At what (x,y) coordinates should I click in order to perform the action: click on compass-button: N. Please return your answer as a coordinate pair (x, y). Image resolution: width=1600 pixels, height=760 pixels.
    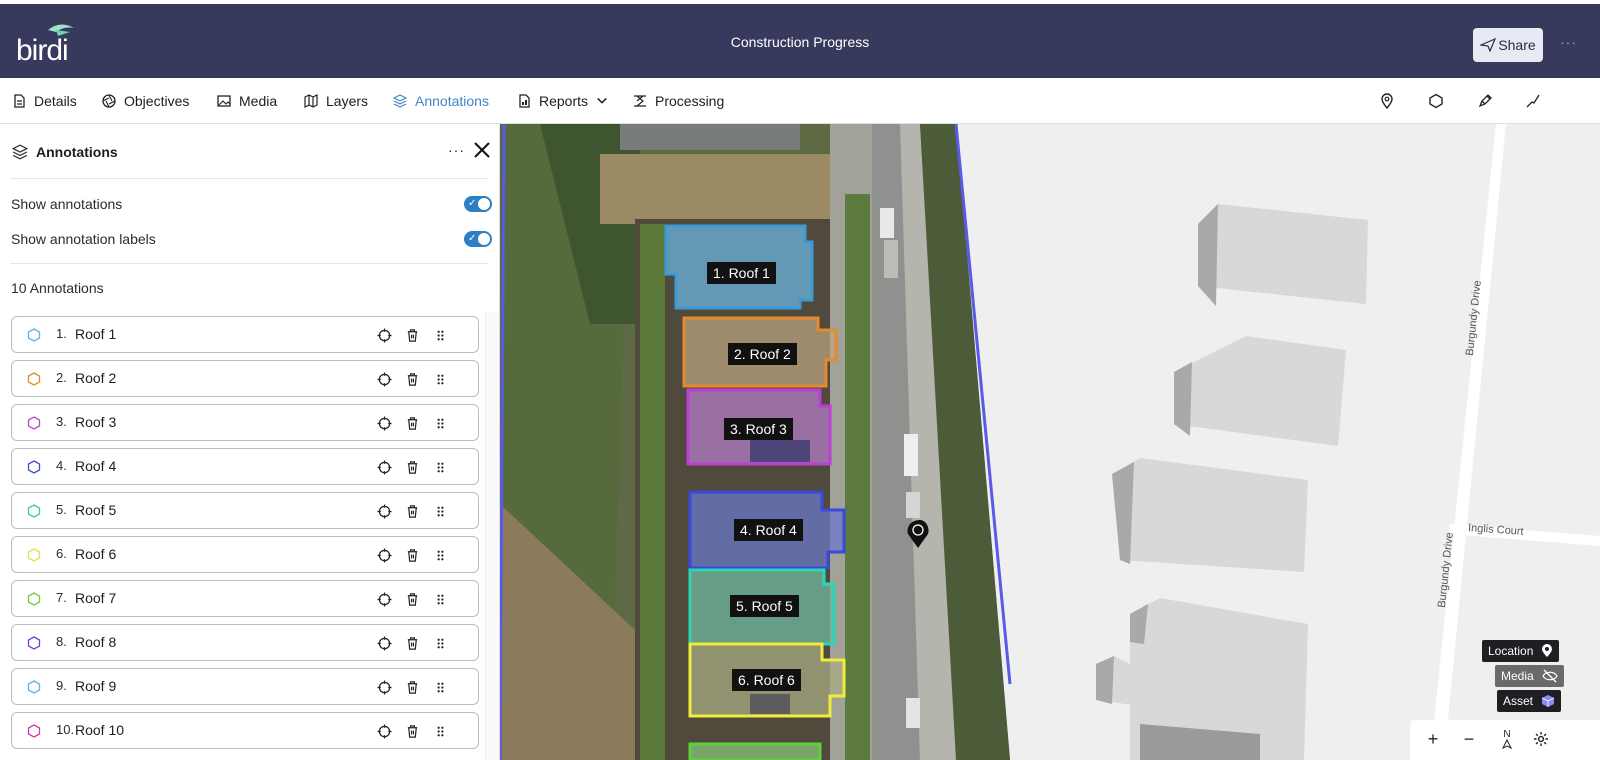
    Looking at the image, I should click on (1507, 739).